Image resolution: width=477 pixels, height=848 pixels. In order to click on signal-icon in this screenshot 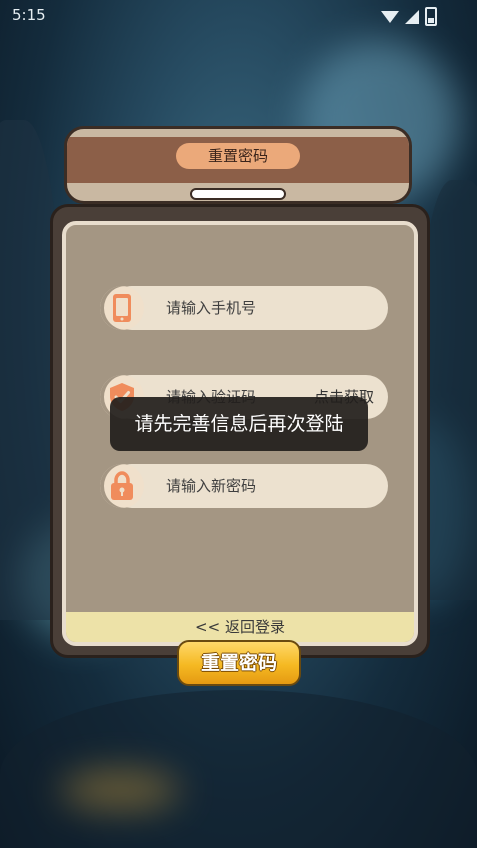, I will do `click(412, 16)`.